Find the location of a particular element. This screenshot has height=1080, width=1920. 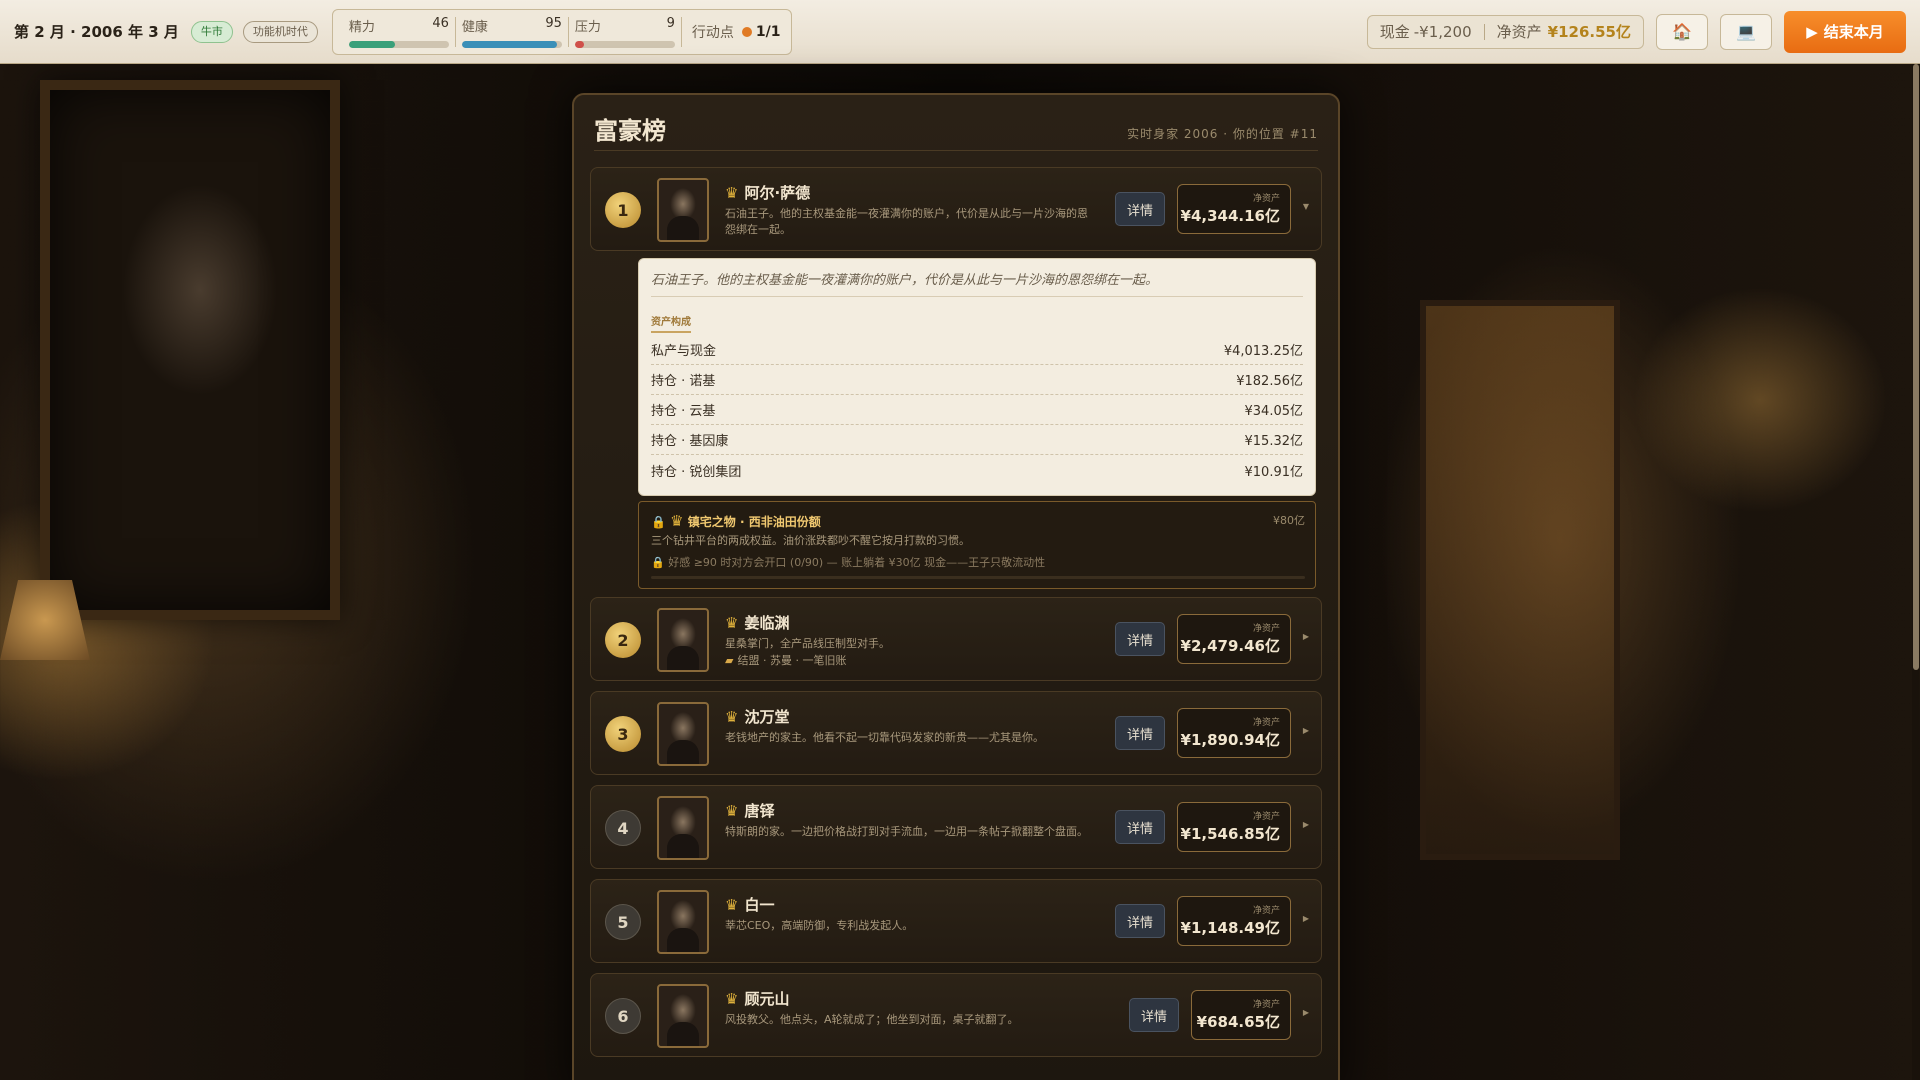

cash-label: 现金 is located at coordinates (1394, 32).